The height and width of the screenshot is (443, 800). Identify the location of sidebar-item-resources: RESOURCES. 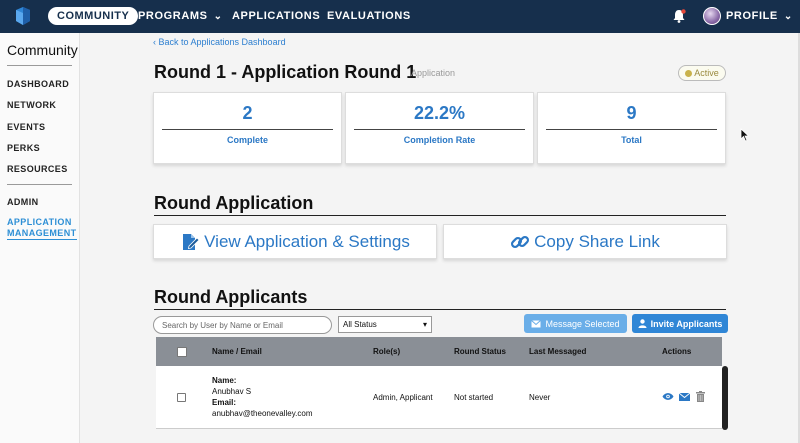
(37, 169).